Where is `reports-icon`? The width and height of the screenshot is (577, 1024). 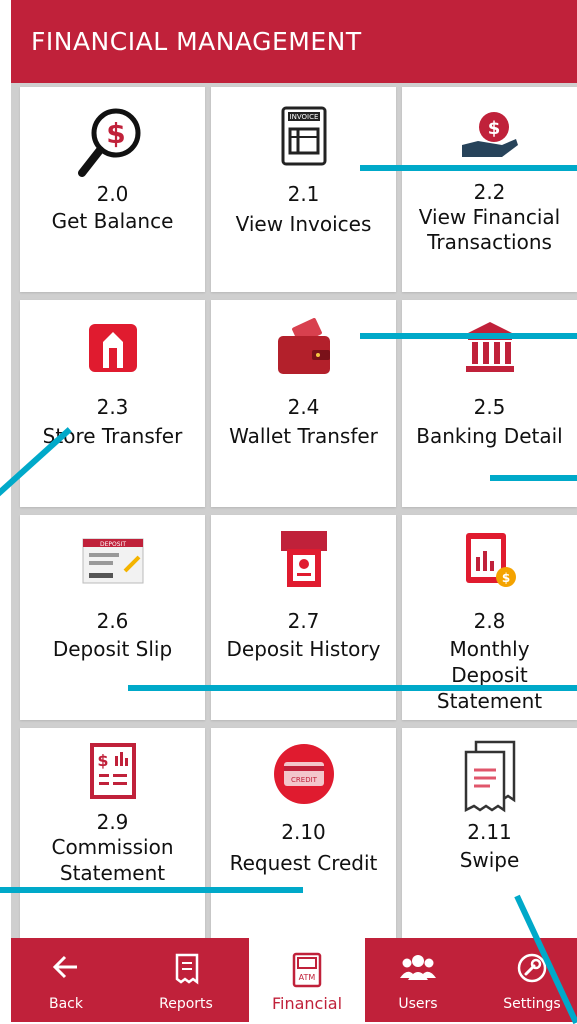 reports-icon is located at coordinates (187, 969).